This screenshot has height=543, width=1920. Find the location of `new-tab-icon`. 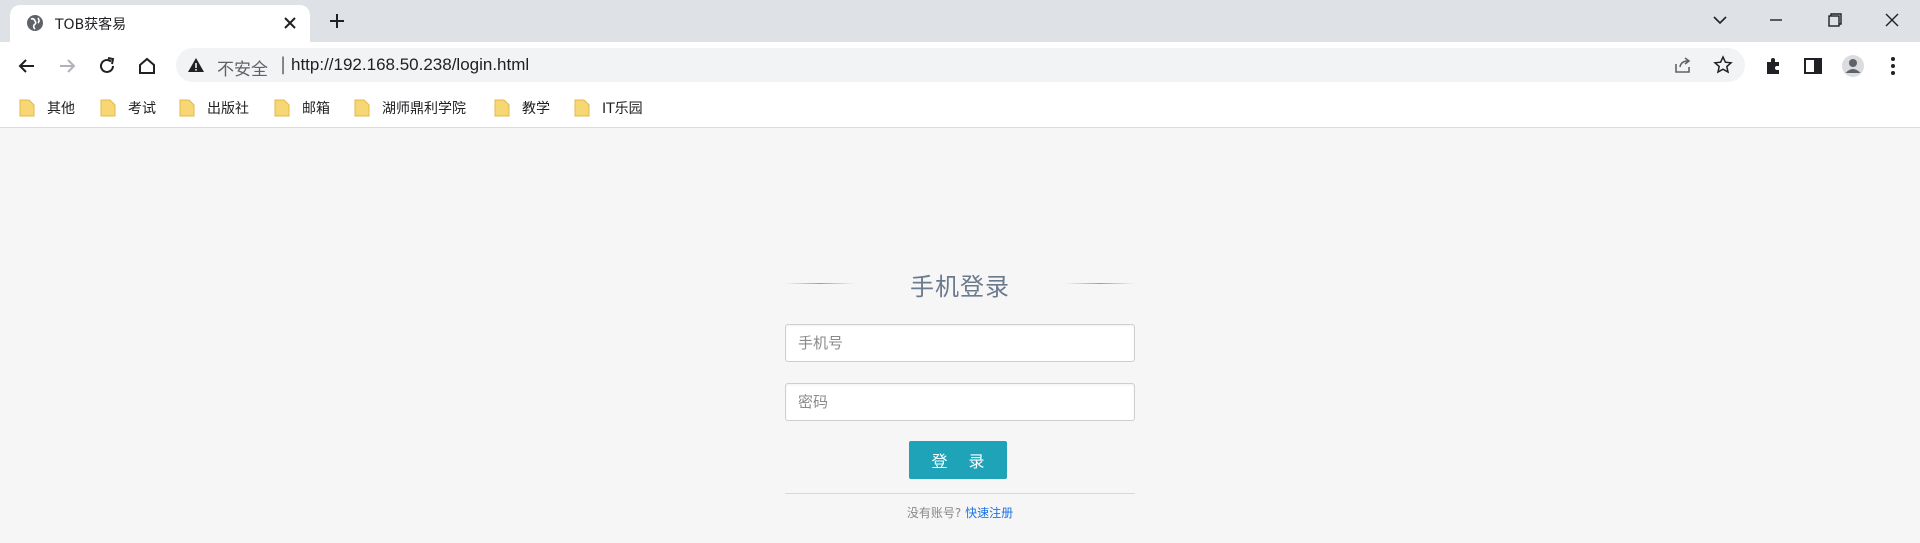

new-tab-icon is located at coordinates (337, 21).